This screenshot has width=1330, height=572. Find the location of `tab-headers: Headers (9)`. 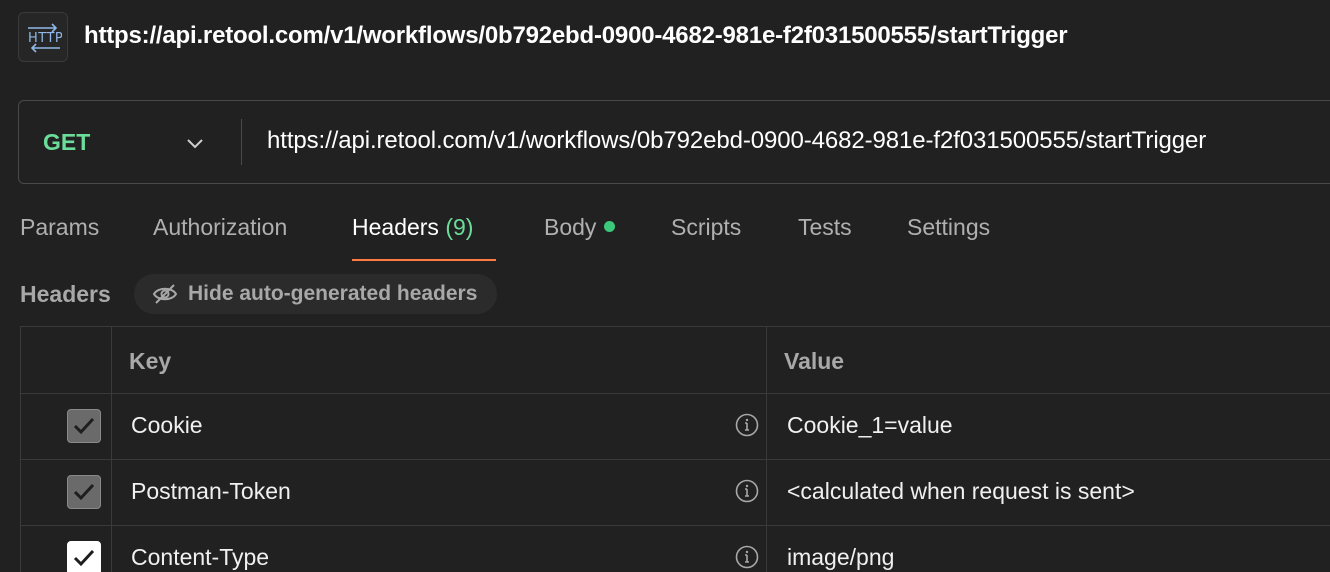

tab-headers: Headers (9) is located at coordinates (412, 227).